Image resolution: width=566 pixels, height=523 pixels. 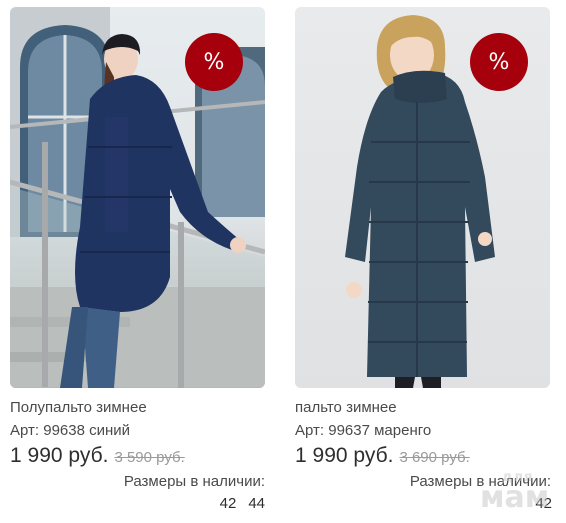 I want to click on sizes-label: Размеры в наличии:, so click(x=194, y=481).